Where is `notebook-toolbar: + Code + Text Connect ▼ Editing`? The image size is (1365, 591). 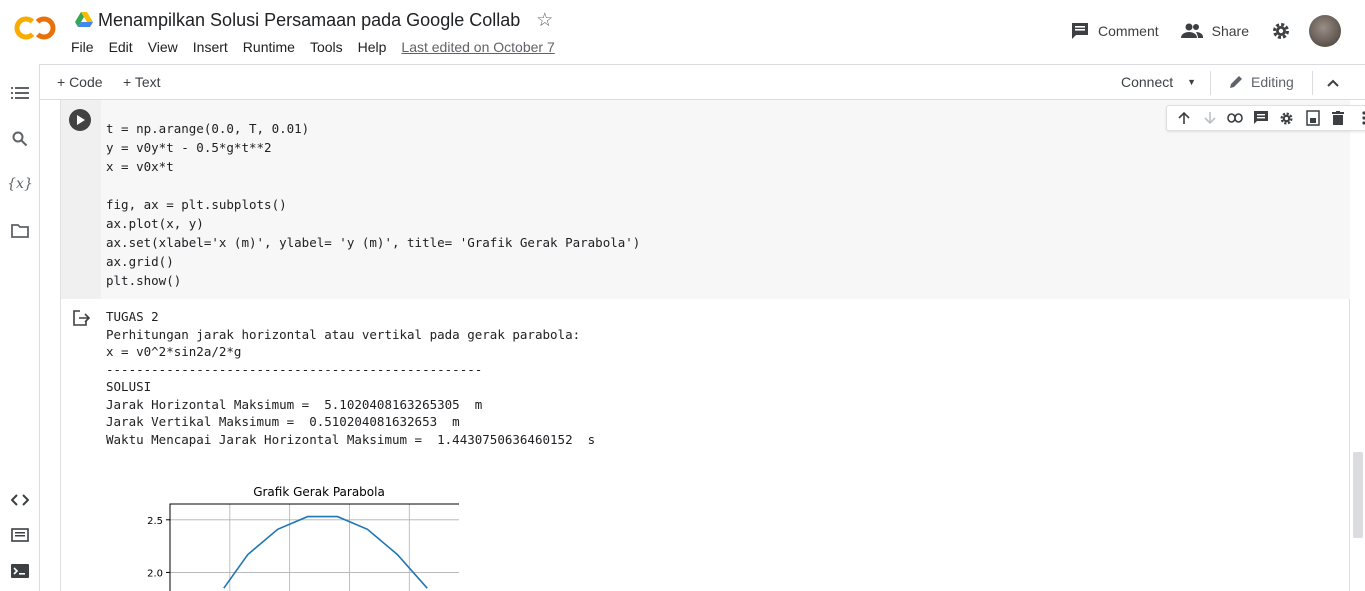
notebook-toolbar: + Code + Text Connect ▼ Editing is located at coordinates (702, 82).